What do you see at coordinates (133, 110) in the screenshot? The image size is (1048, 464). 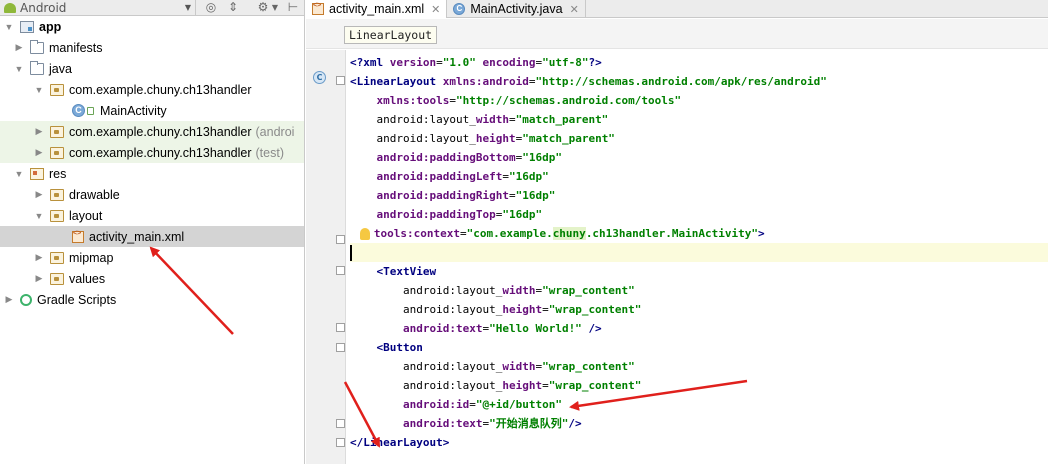 I see `tree-item-label: MainActivity` at bounding box center [133, 110].